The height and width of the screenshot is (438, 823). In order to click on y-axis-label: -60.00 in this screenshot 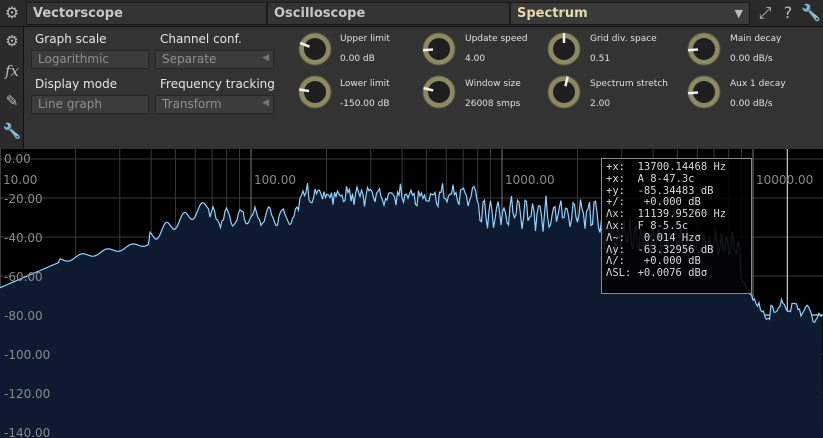, I will do `click(23, 277)`.